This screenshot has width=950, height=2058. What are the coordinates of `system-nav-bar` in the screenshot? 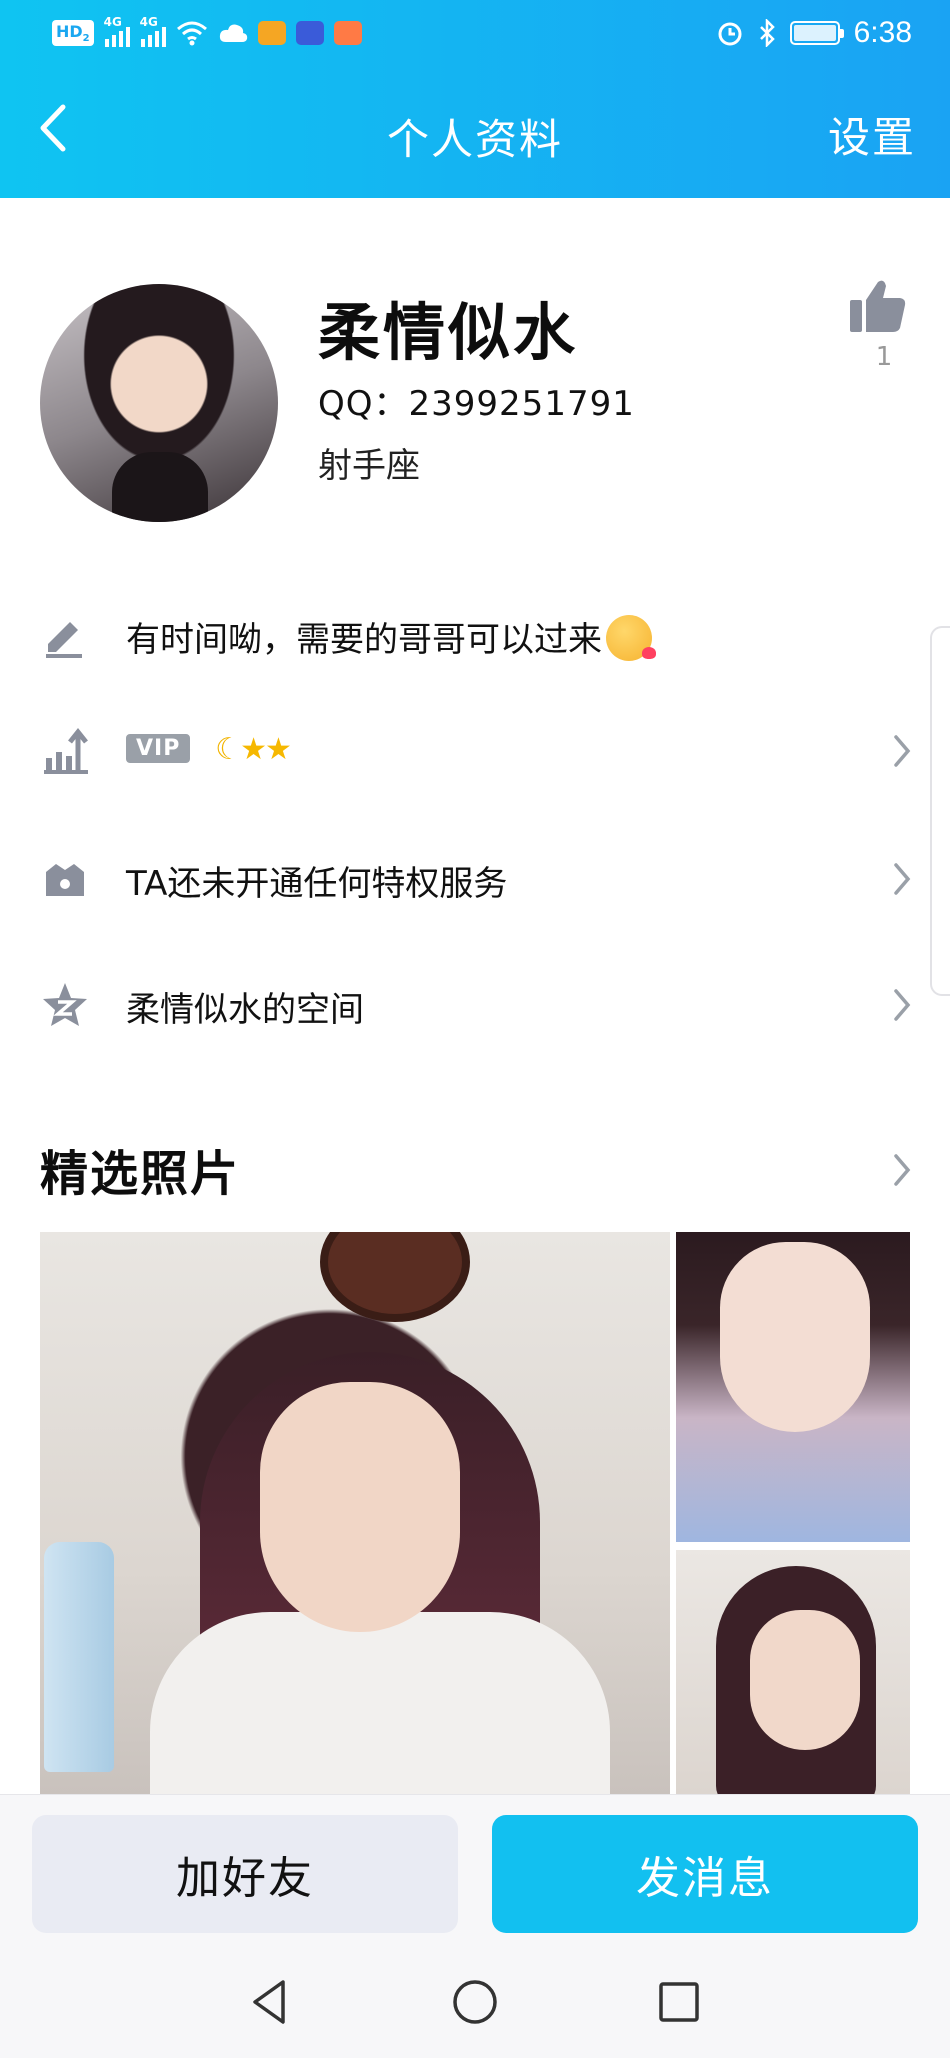 It's located at (475, 2002).